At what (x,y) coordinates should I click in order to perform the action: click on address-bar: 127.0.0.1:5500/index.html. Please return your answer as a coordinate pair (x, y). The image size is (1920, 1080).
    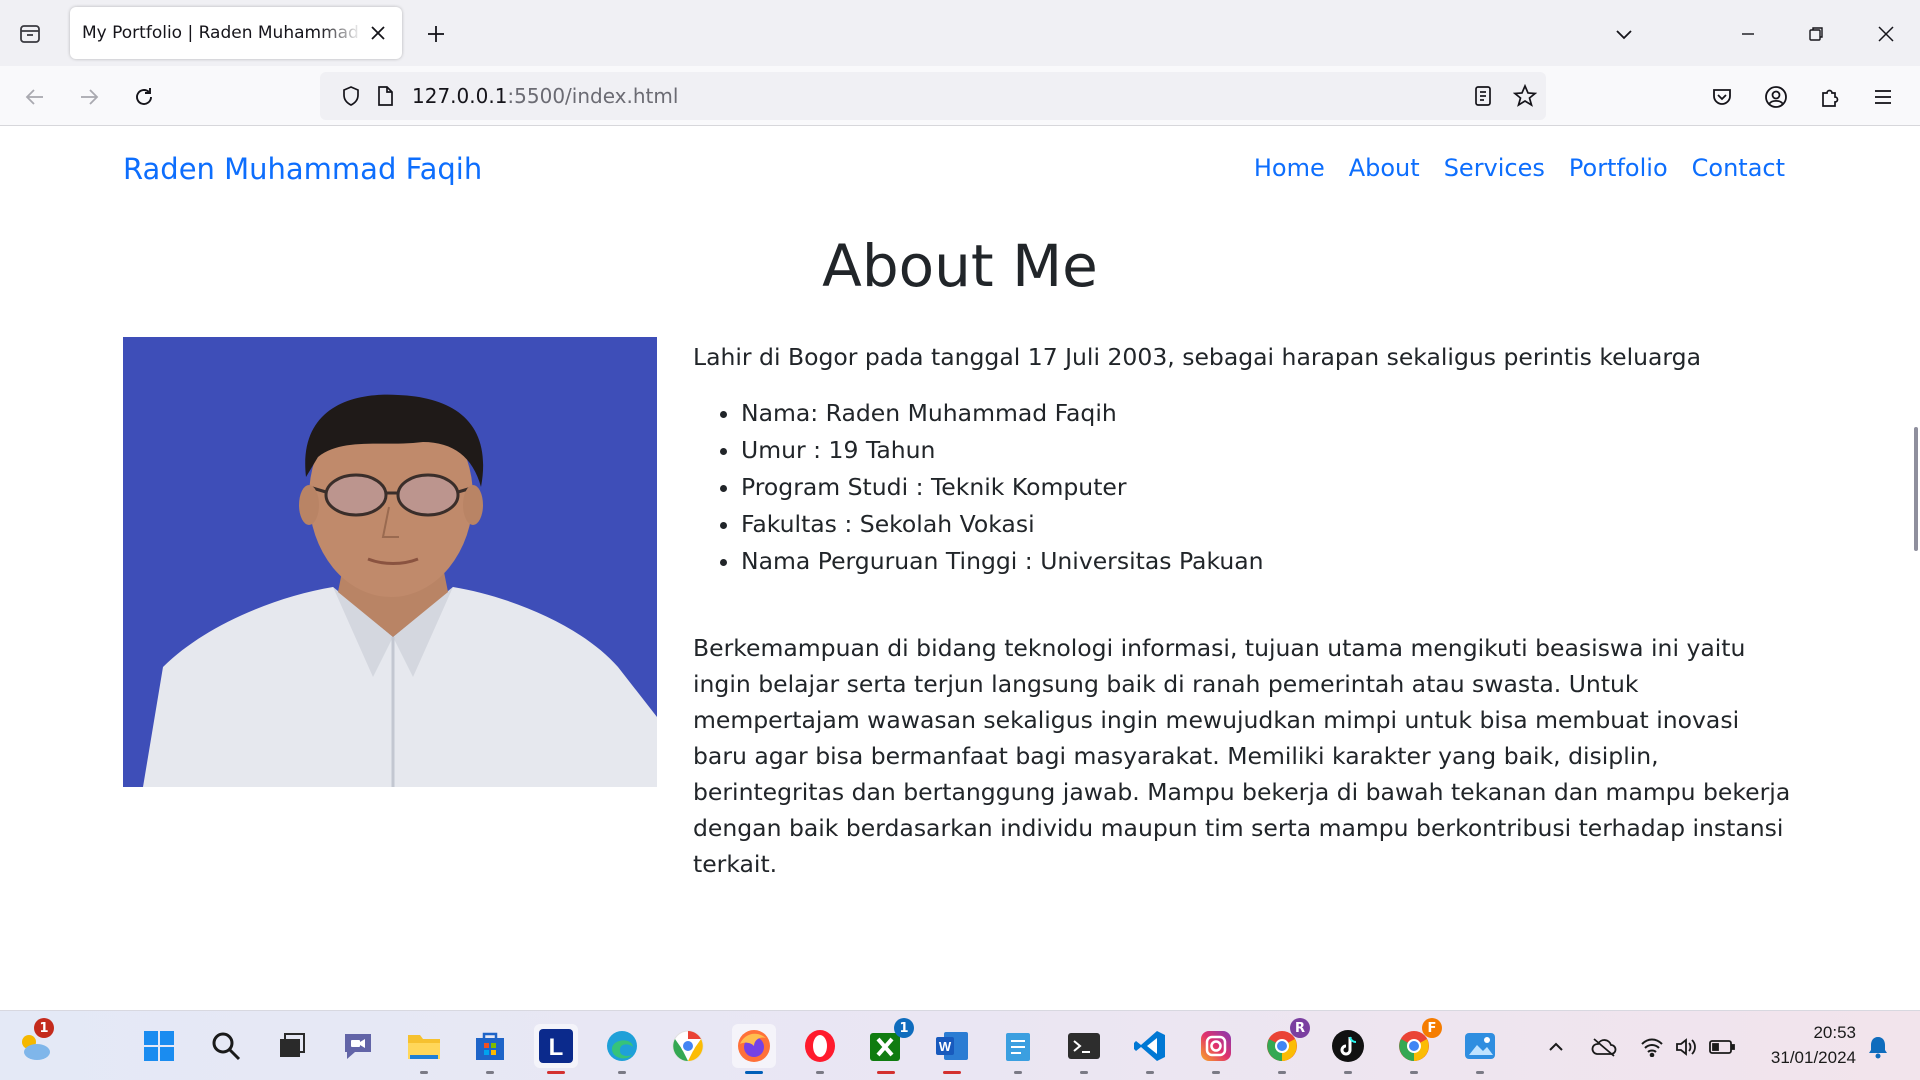
    Looking at the image, I should click on (933, 96).